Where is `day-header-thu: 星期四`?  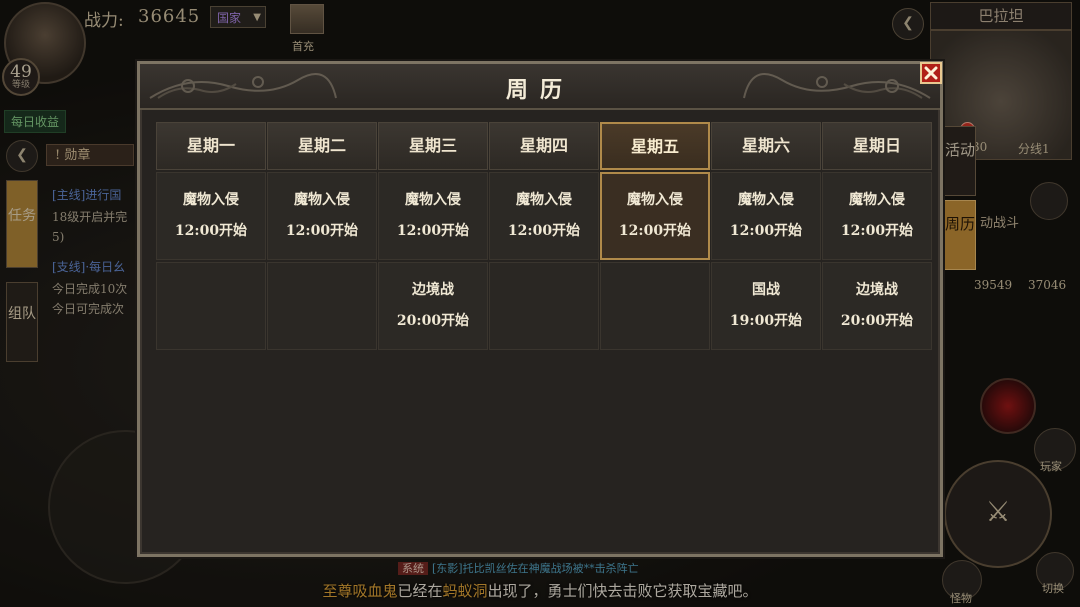
day-header-thu: 星期四 is located at coordinates (544, 146).